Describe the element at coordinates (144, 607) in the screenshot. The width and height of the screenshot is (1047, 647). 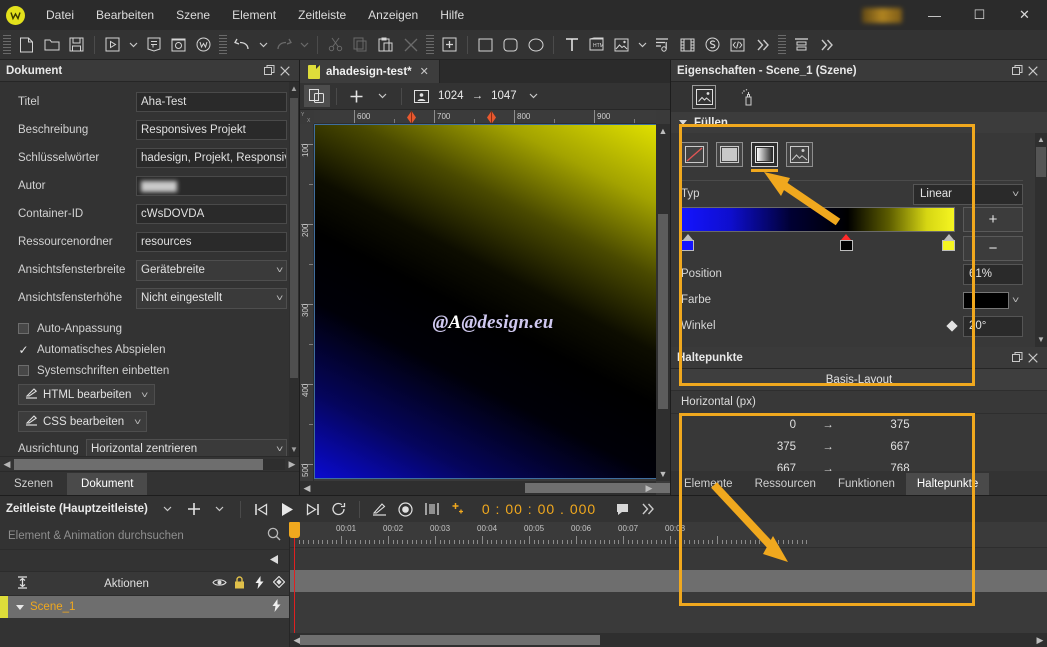
I see `timeline-row-scene-1: Scene_1` at that location.